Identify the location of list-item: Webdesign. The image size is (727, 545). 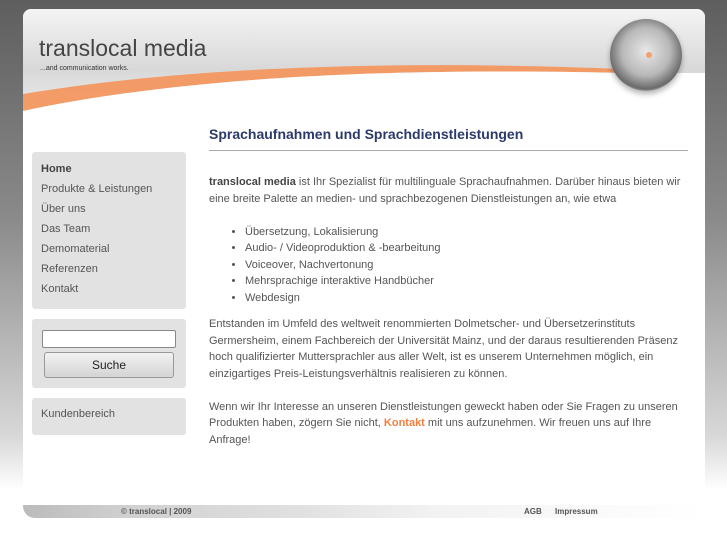
(467, 298).